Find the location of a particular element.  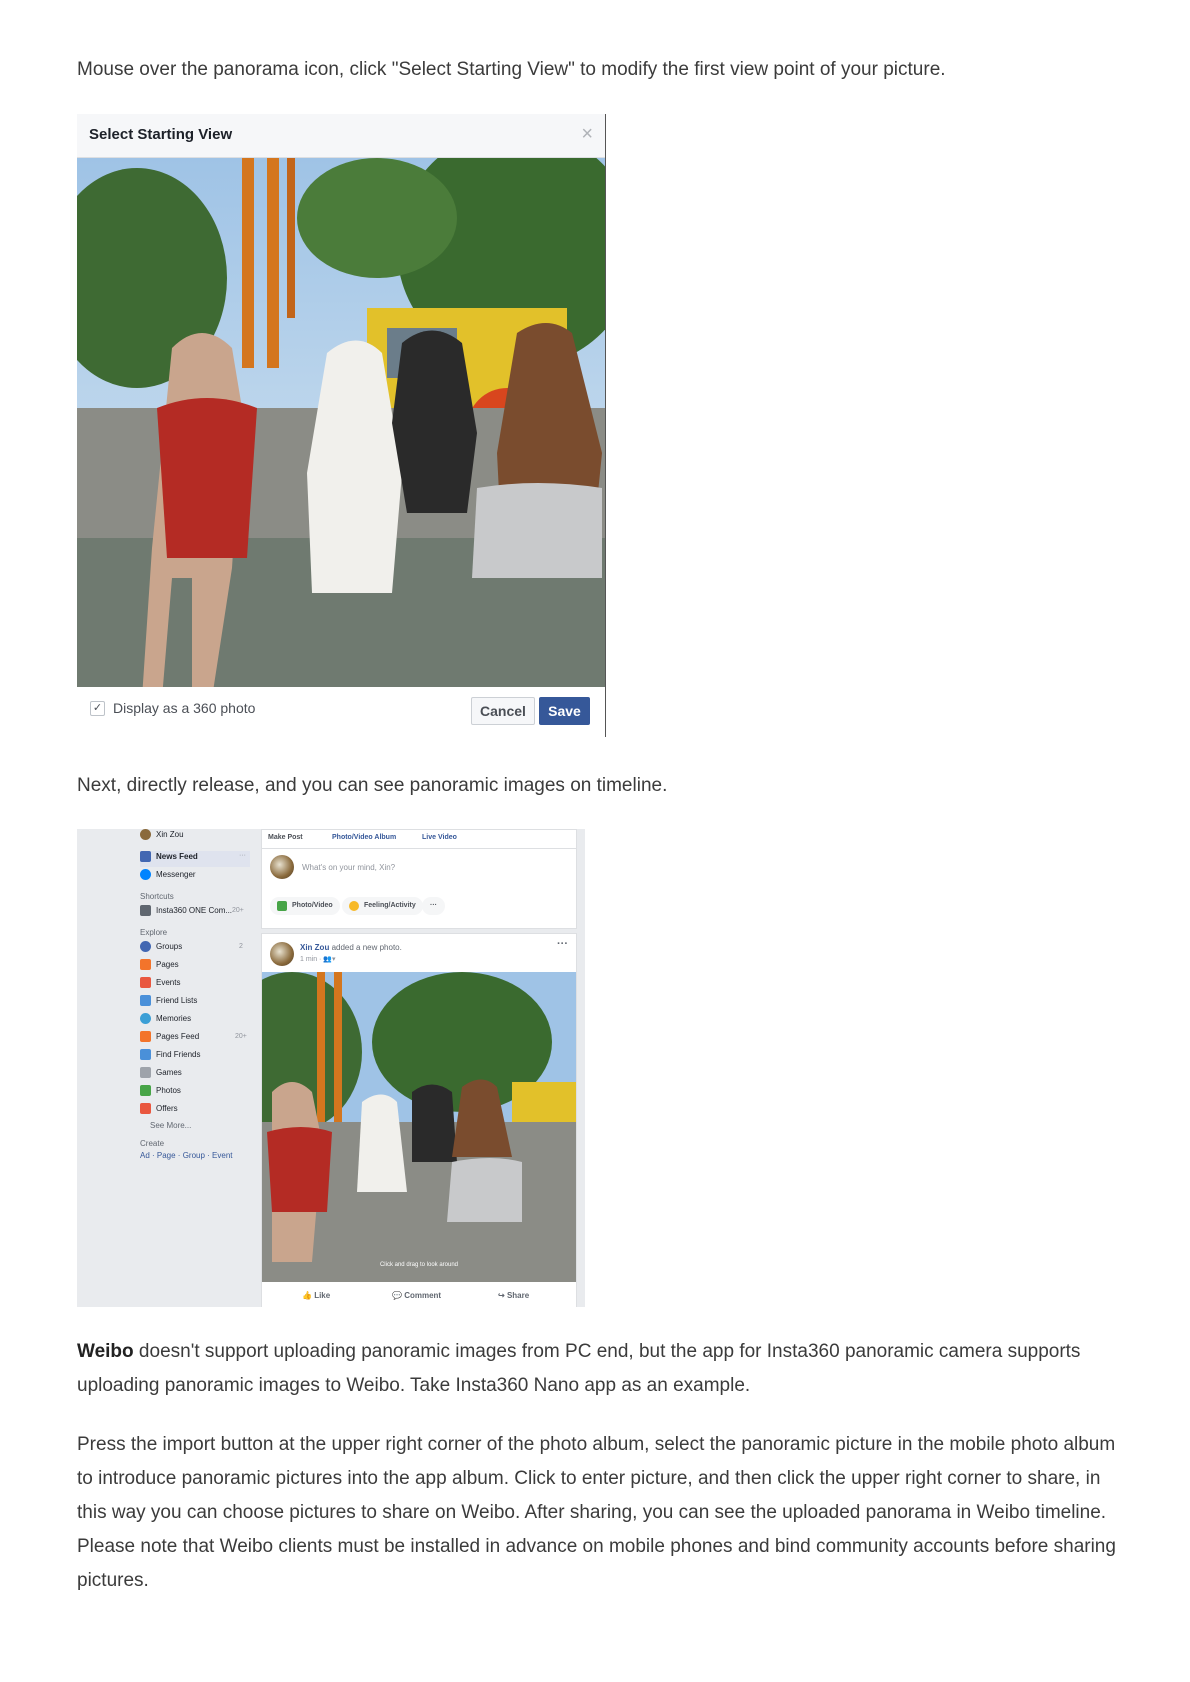

nav-item-find-friends: Find Friends is located at coordinates (170, 1057).